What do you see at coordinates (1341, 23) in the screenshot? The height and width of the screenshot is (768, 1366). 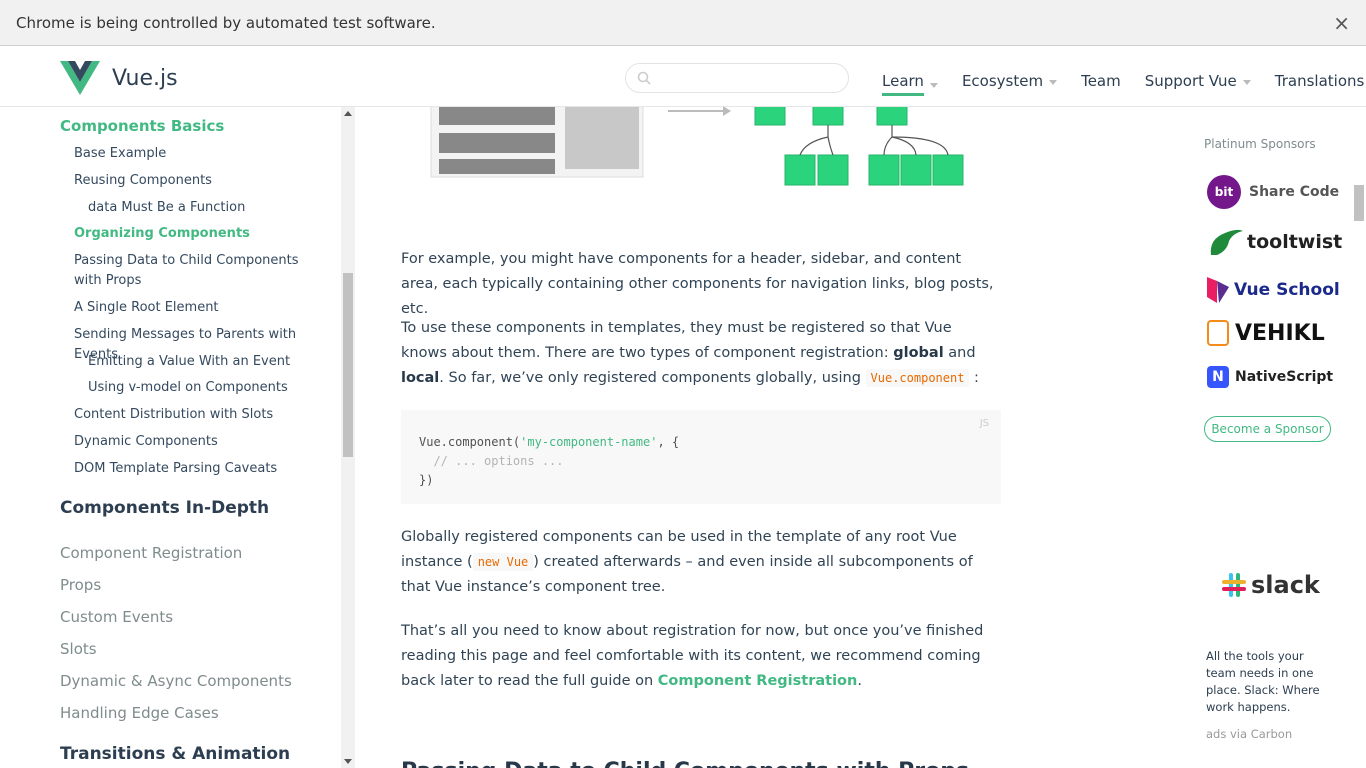 I see `close-icon: ×` at bounding box center [1341, 23].